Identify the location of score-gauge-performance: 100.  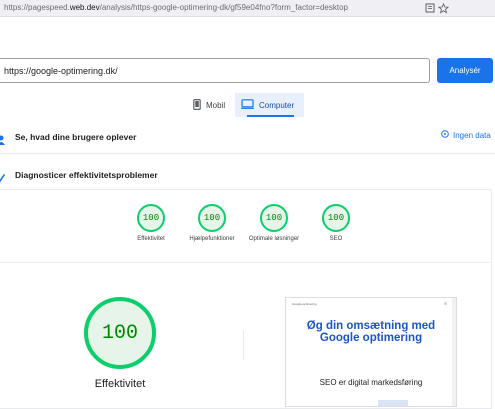
(151, 218).